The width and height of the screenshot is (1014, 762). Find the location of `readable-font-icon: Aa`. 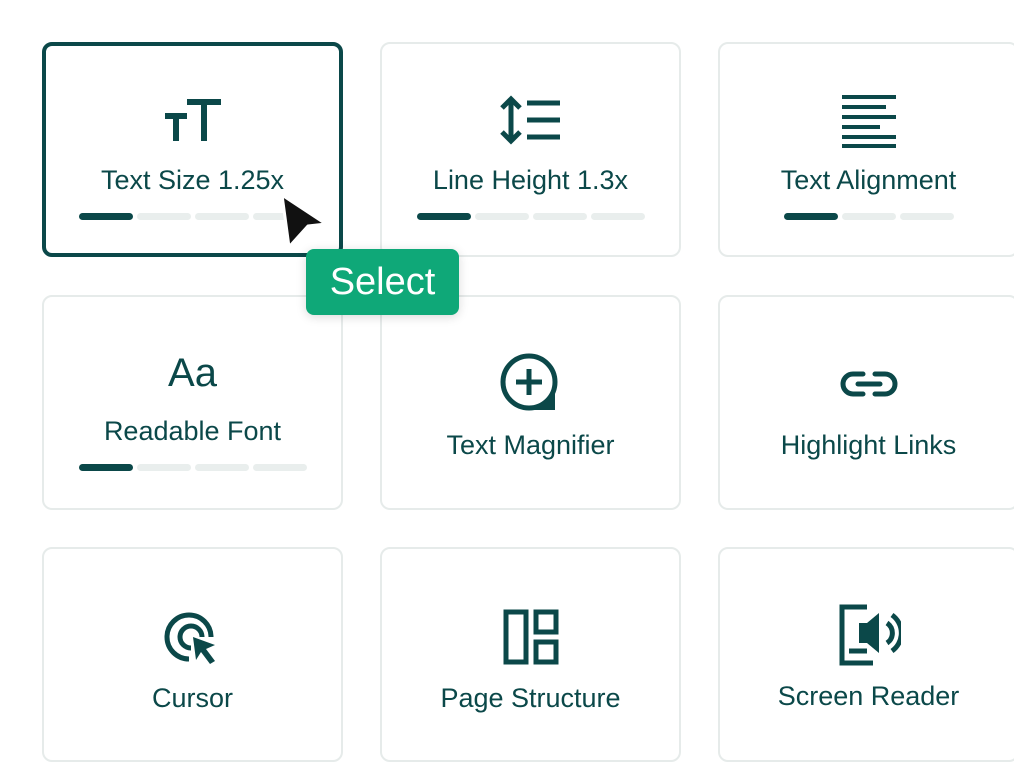

readable-font-icon: Aa is located at coordinates (192, 372).